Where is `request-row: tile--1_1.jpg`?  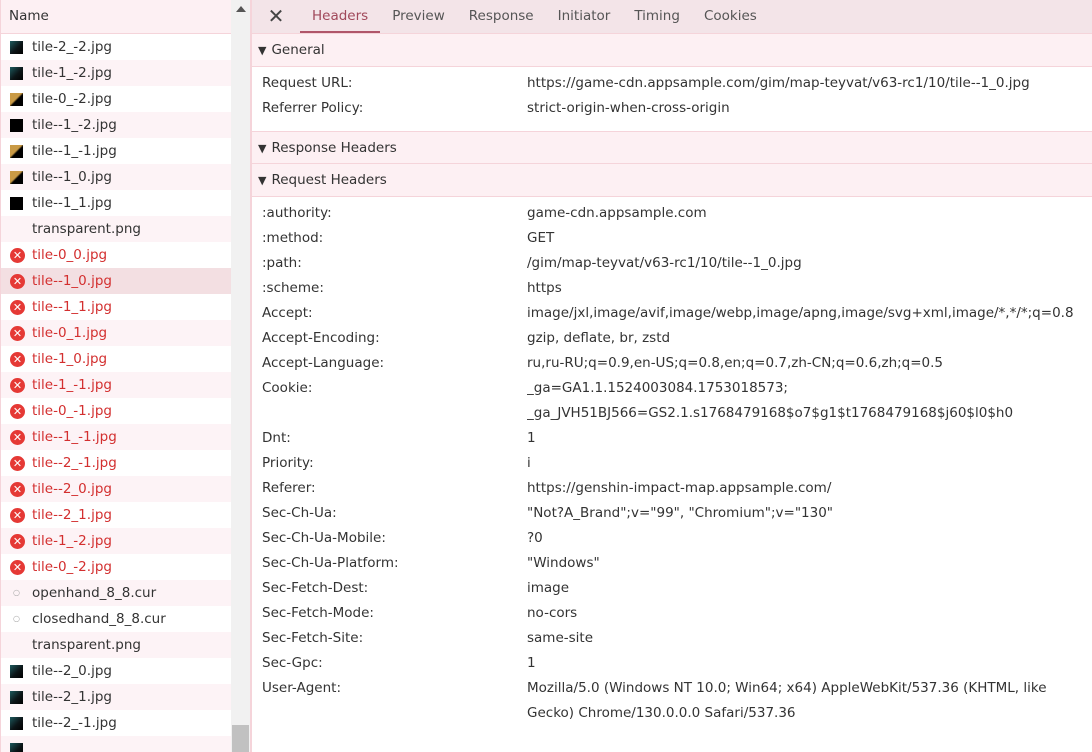
request-row: tile--1_1.jpg is located at coordinates (116, 203).